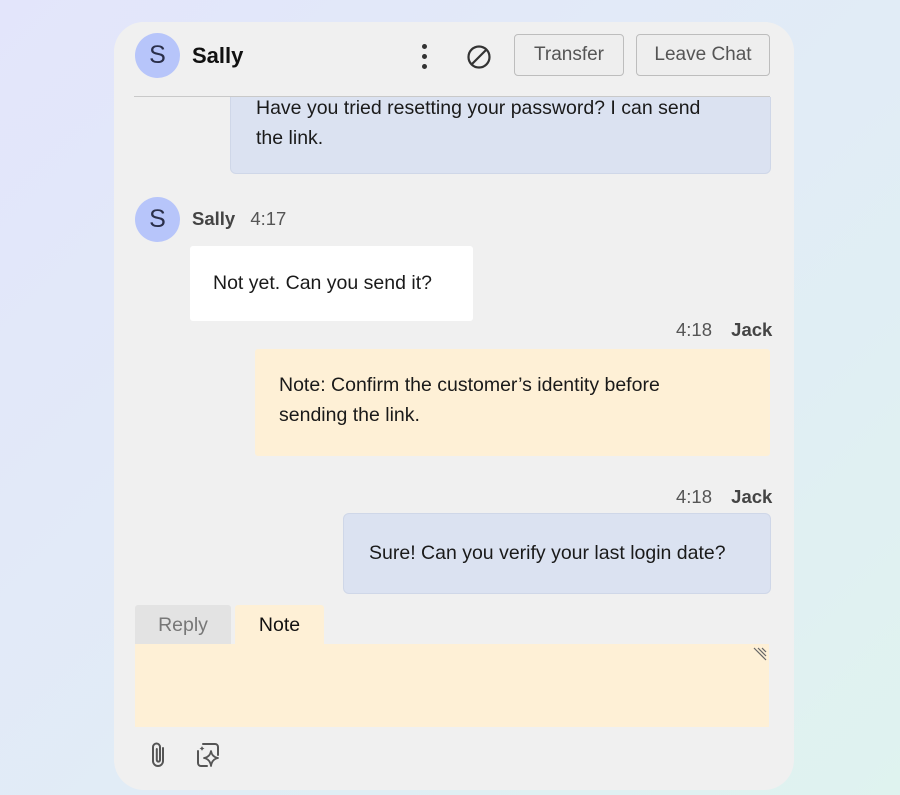 This screenshot has height=795, width=900. What do you see at coordinates (218, 55) in the screenshot?
I see `contact-name: Sally` at bounding box center [218, 55].